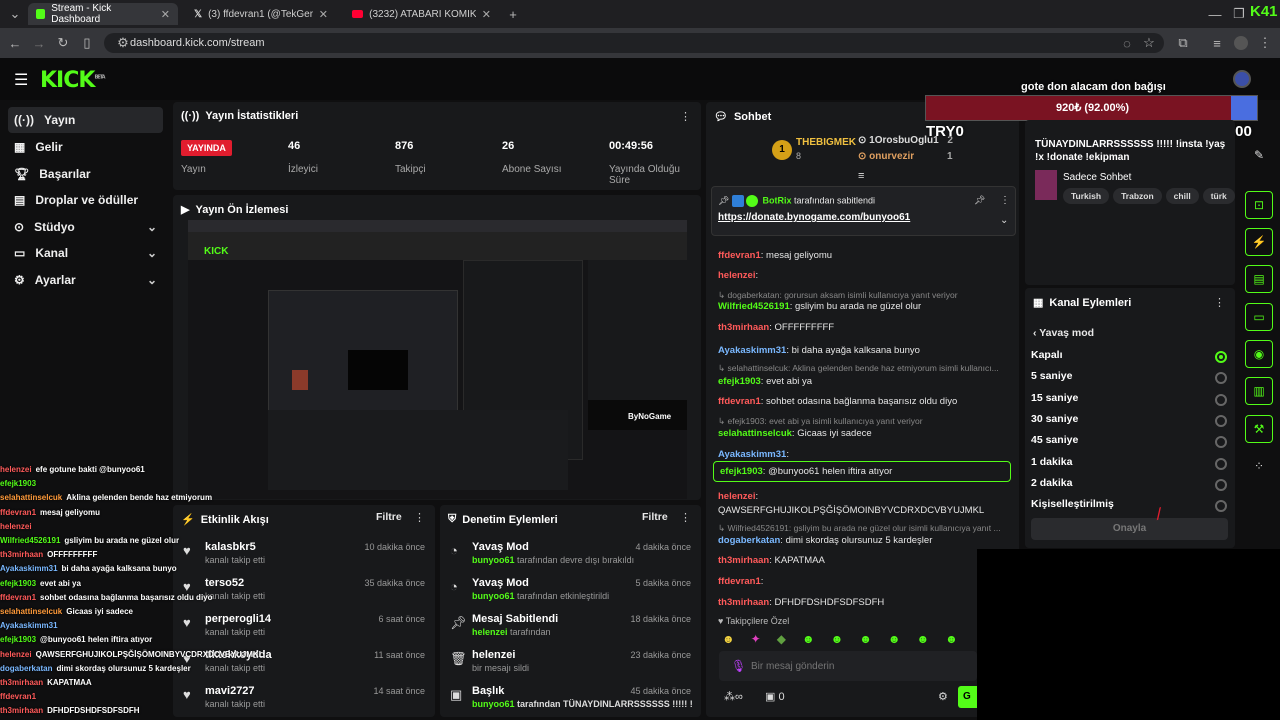 The image size is (1280, 720). I want to click on user-avatar, so click(1242, 79).